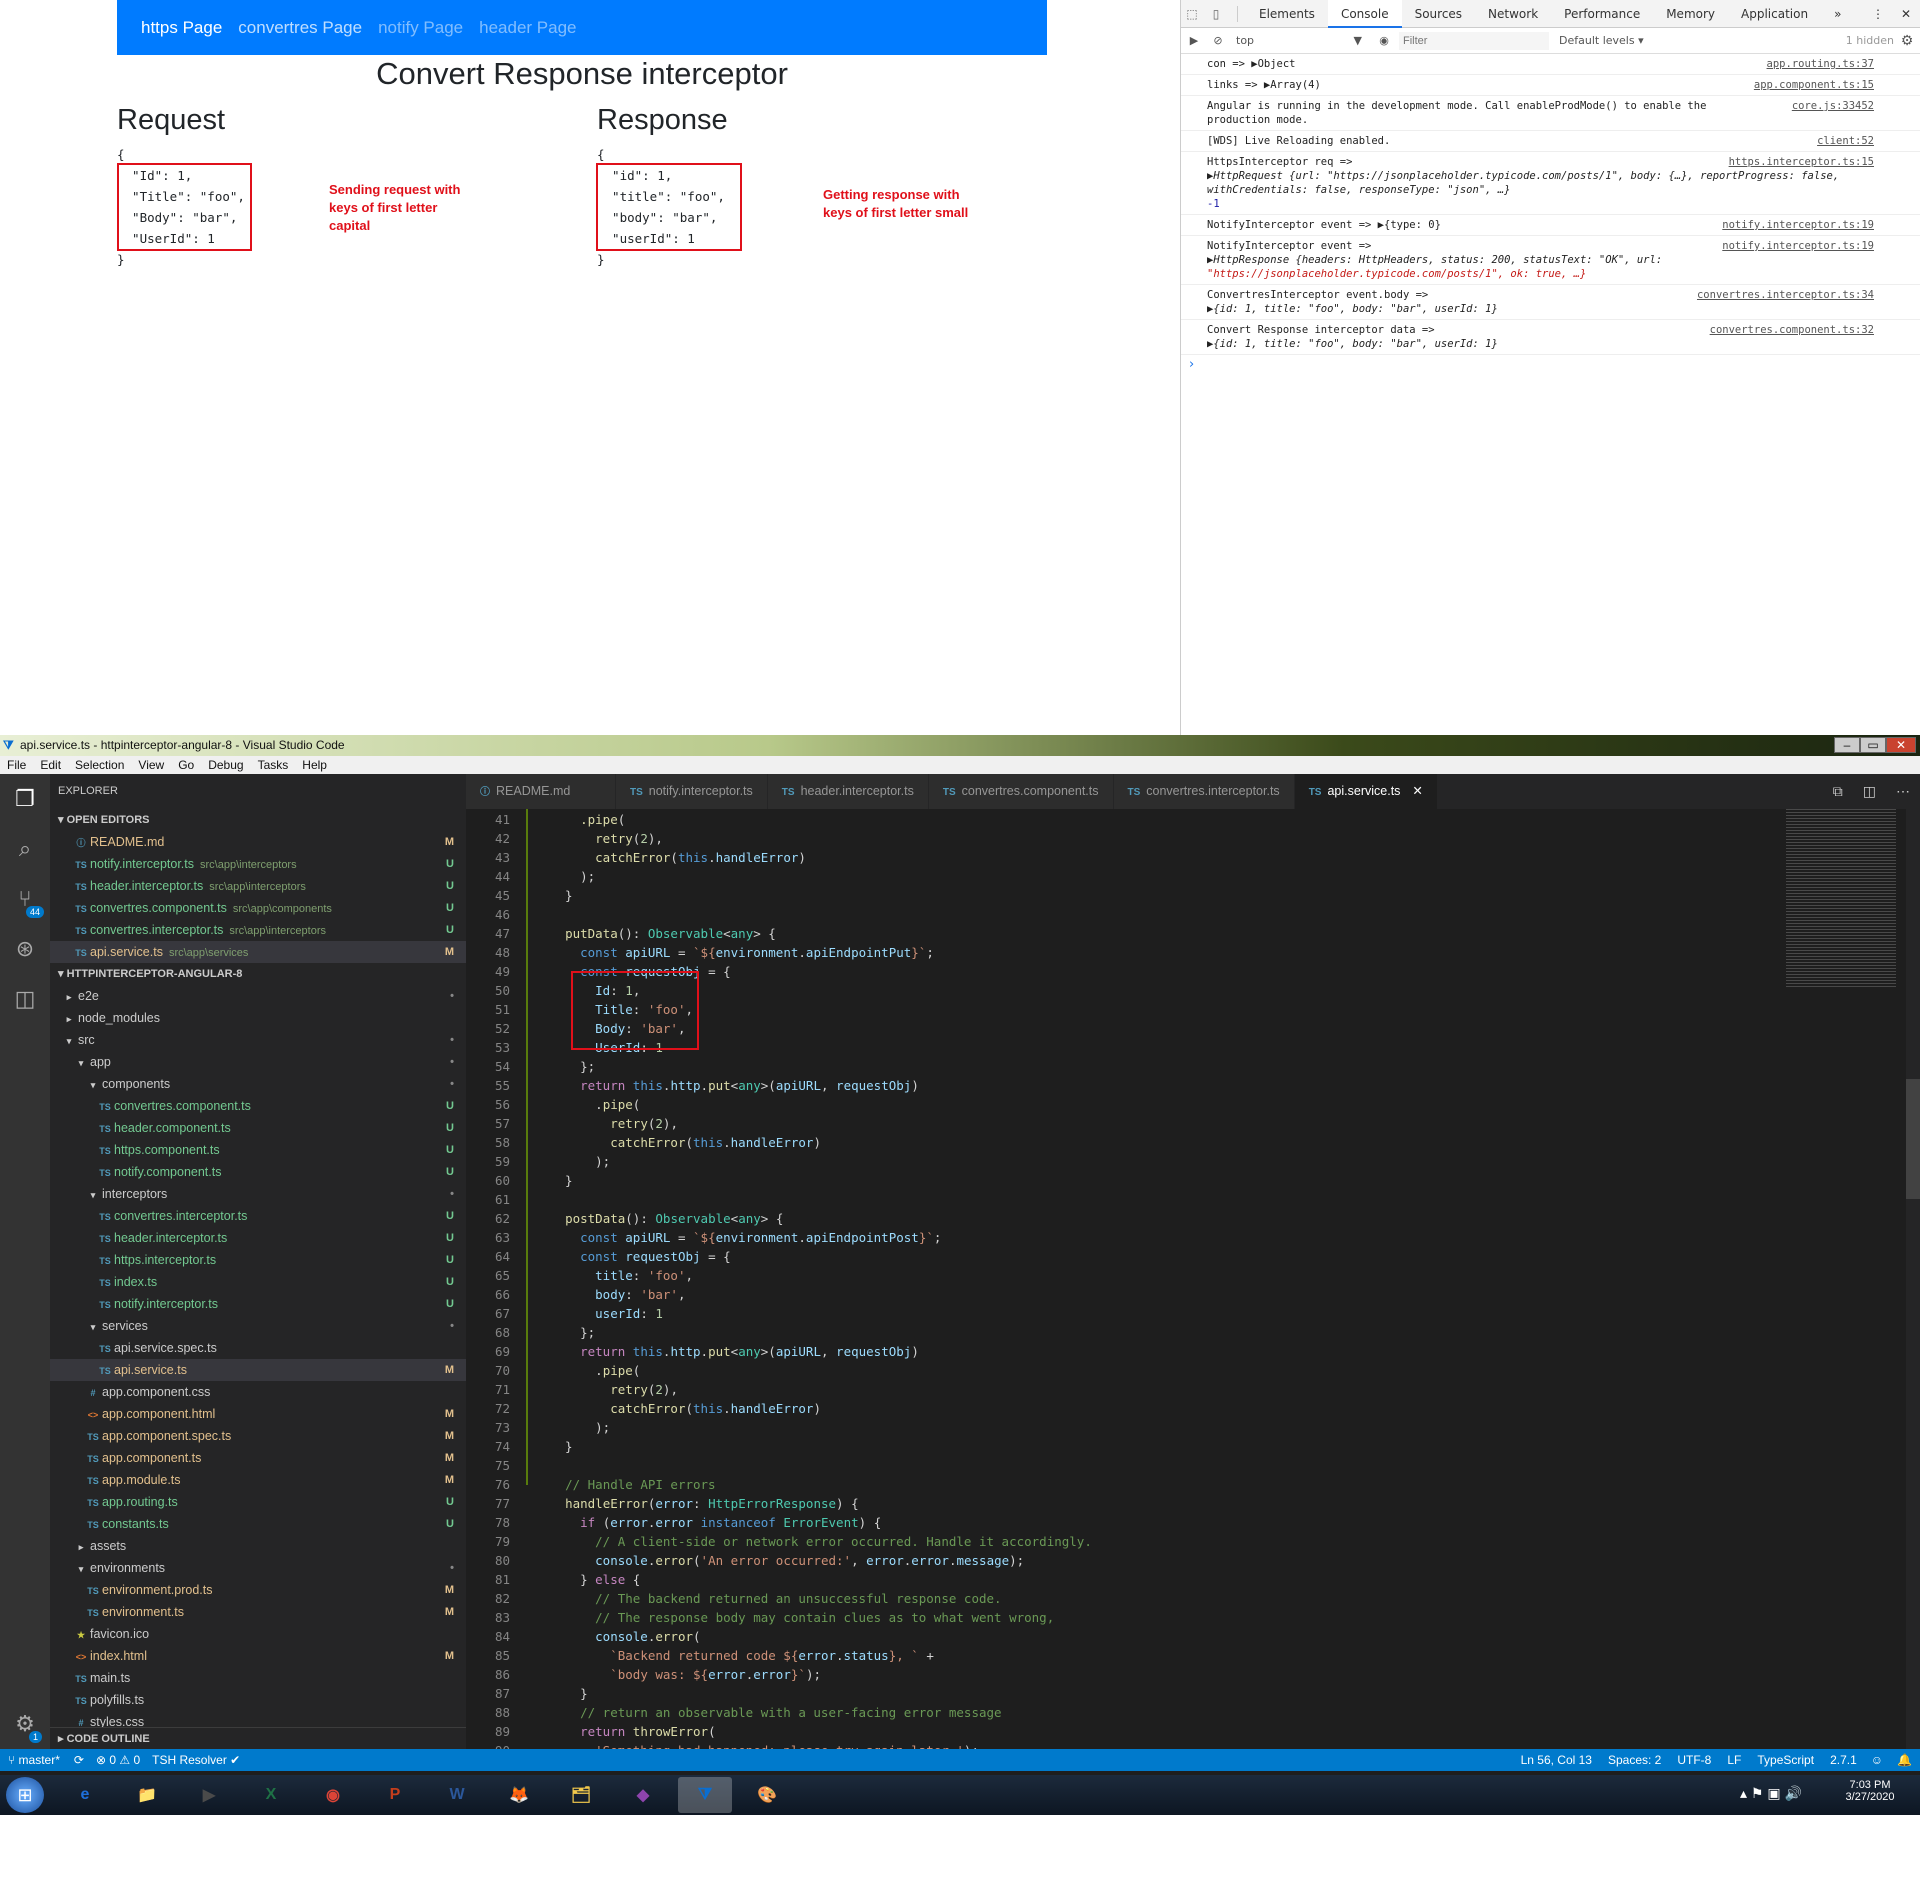 The image size is (1920, 1880). Describe the element at coordinates (1833, 106) in the screenshot. I see `log-source-link: core.js:33452` at that location.